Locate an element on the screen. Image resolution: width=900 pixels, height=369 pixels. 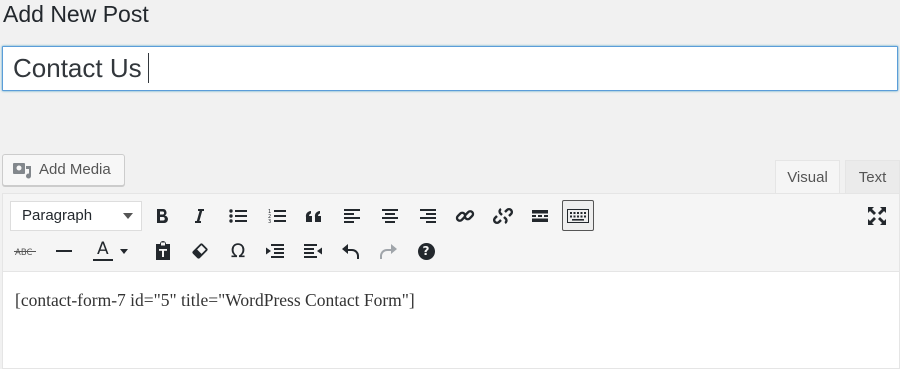
fullscreen-button is located at coordinates (877, 216).